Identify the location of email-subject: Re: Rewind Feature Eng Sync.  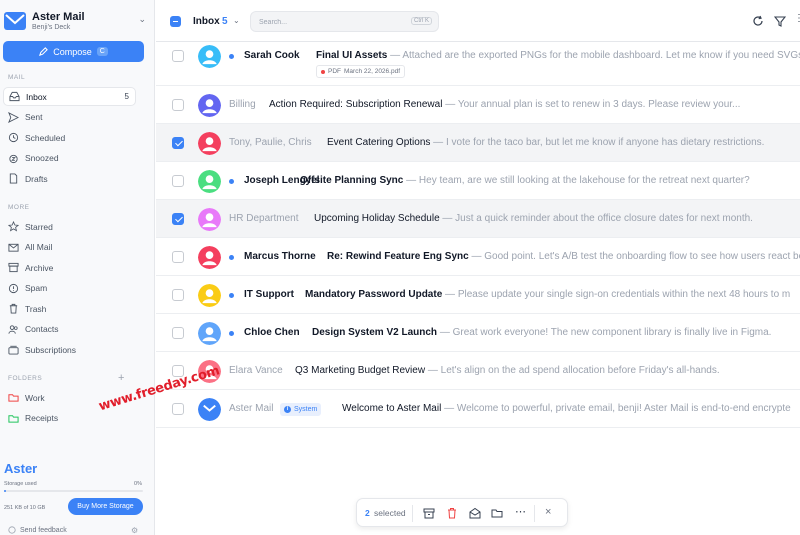
(398, 256).